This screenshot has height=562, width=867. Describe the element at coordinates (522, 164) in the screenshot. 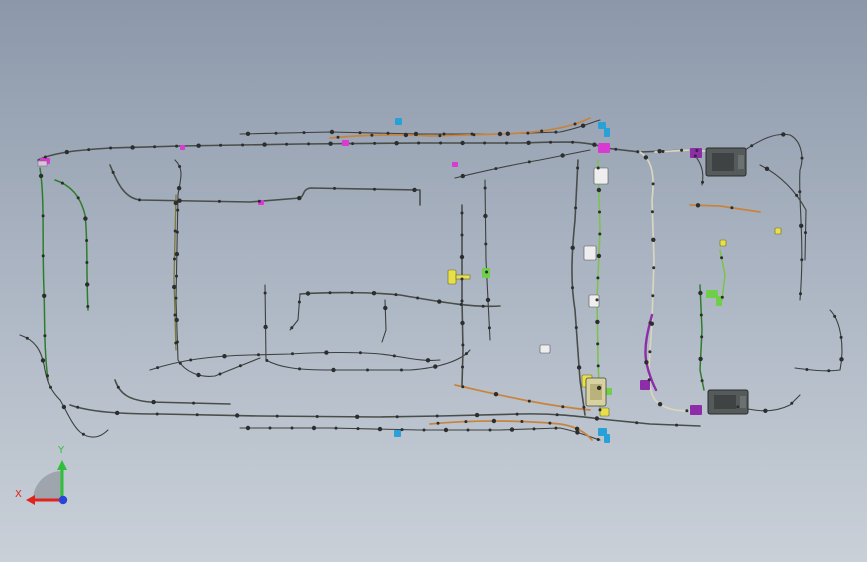

I see `harness-center-diagonal` at that location.